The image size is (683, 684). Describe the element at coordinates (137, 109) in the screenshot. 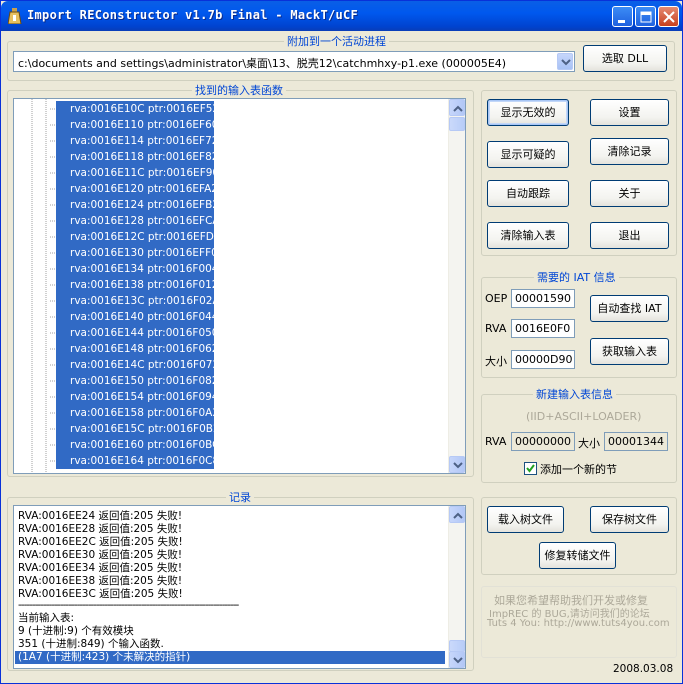

I see `tree-row: rva:0016E10C ptr:0016EF52` at that location.